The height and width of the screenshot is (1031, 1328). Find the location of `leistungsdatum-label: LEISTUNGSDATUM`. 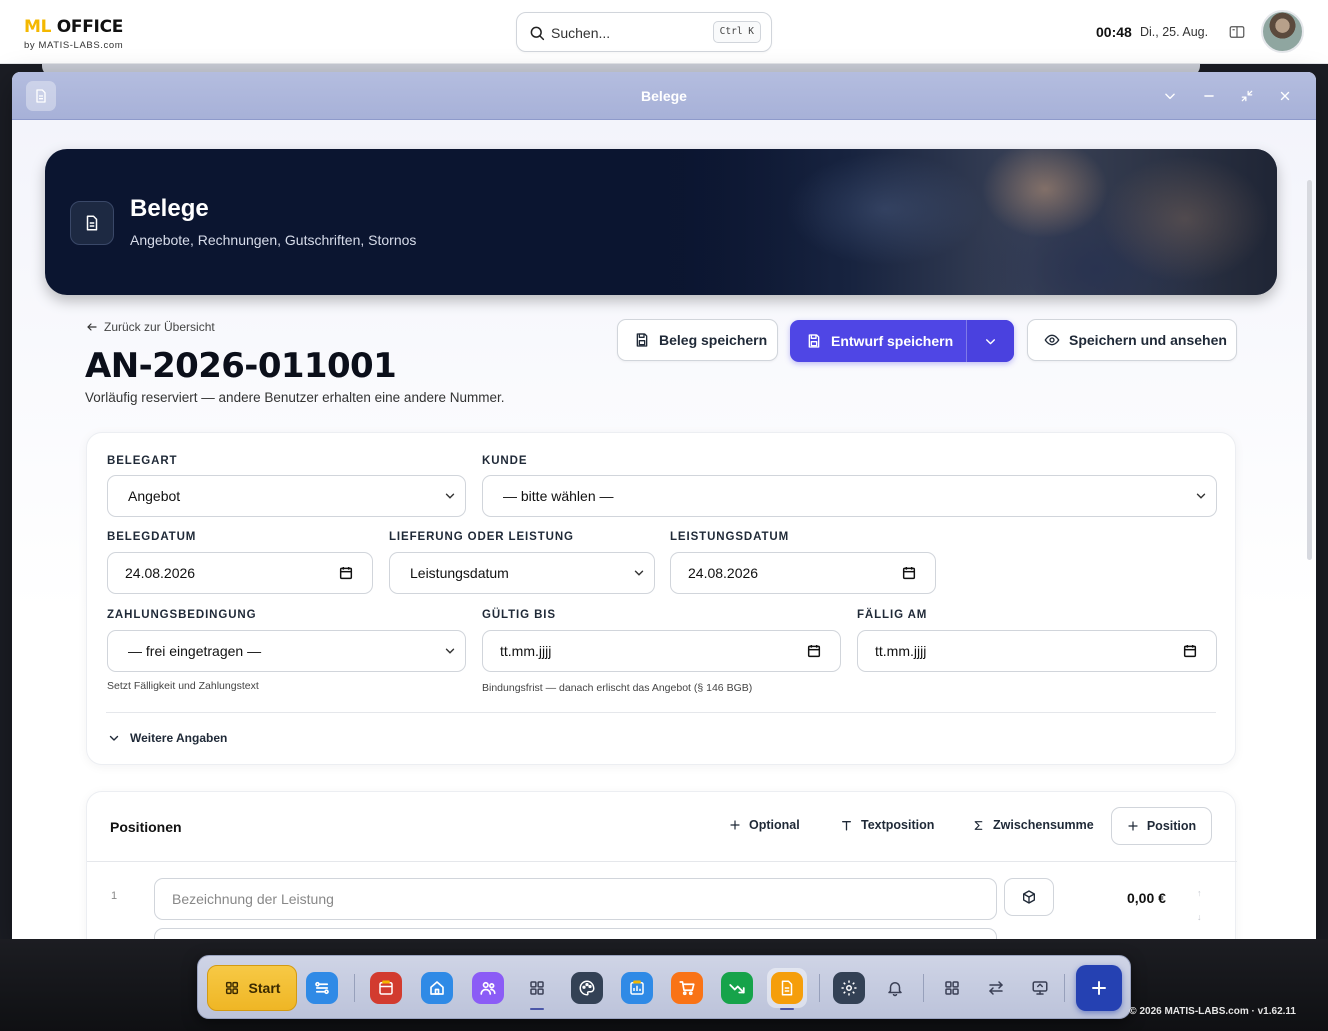

leistungsdatum-label: LEISTUNGSDATUM is located at coordinates (730, 537).